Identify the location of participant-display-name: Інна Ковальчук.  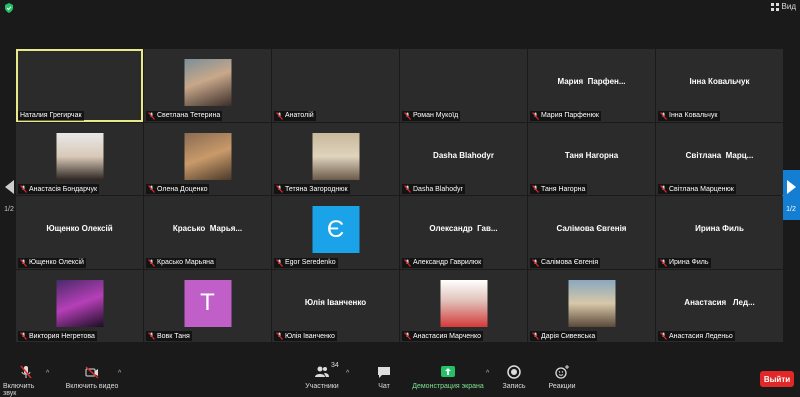
(719, 81).